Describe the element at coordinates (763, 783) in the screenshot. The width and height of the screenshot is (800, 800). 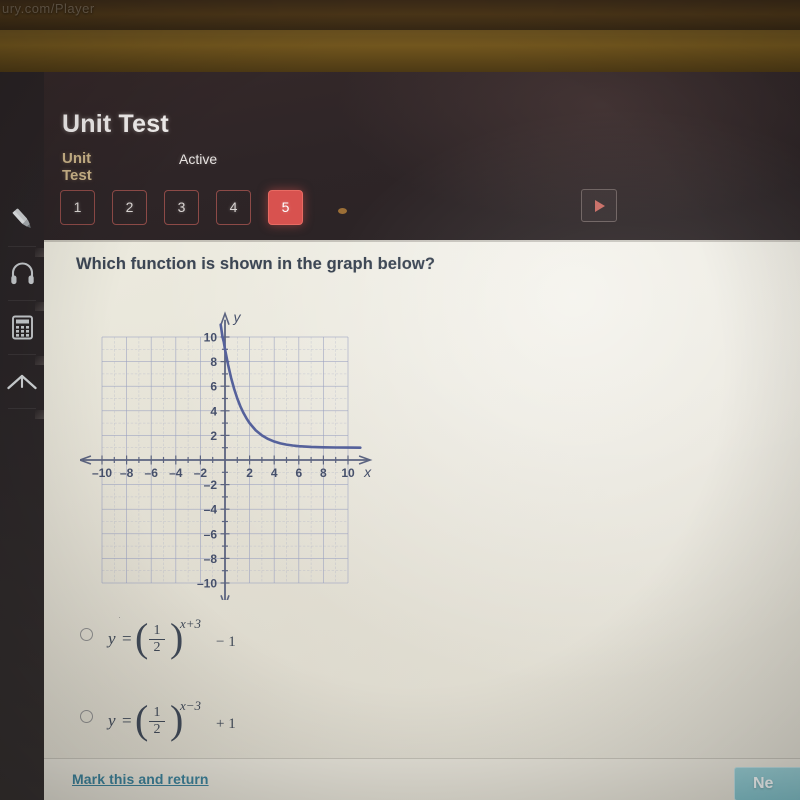
I see `next-button-label: Ne` at that location.